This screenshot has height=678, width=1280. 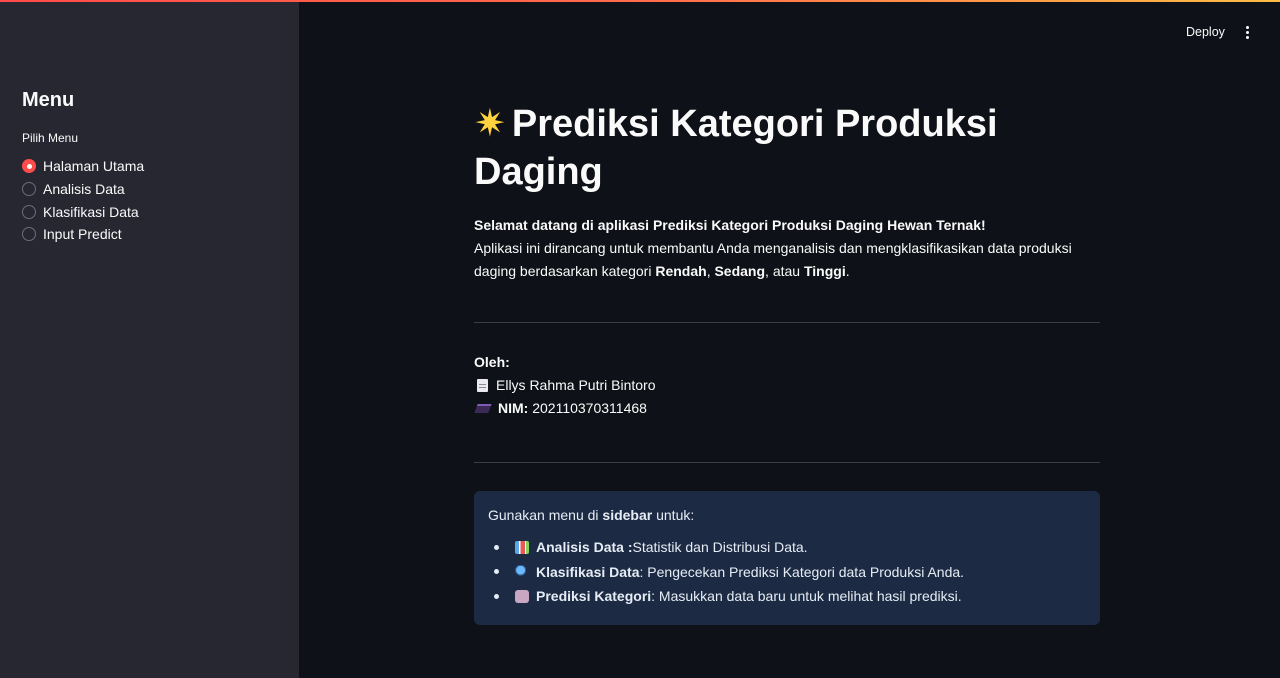 I want to click on list-item-title: Analisis Data :, so click(x=584, y=547).